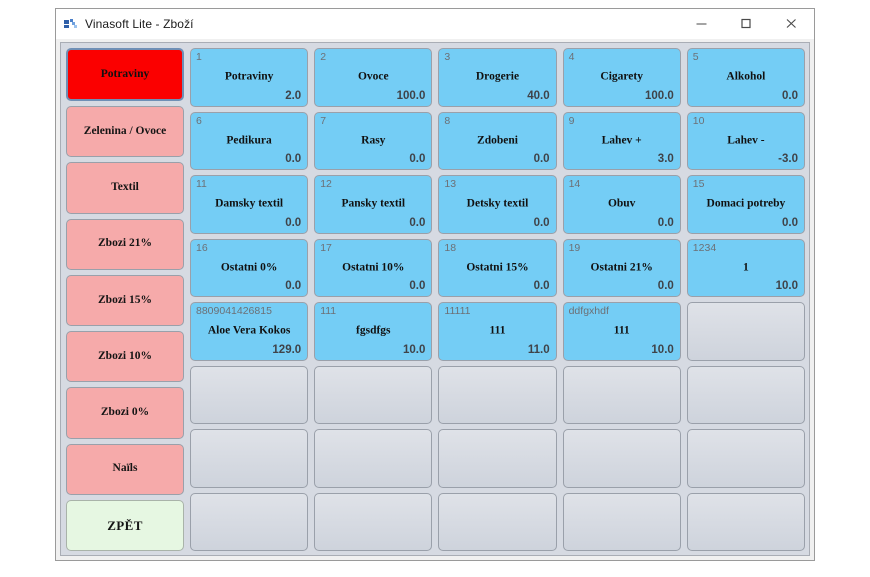 Image resolution: width=870 pixels, height=577 pixels. I want to click on tile-code: 19, so click(574, 247).